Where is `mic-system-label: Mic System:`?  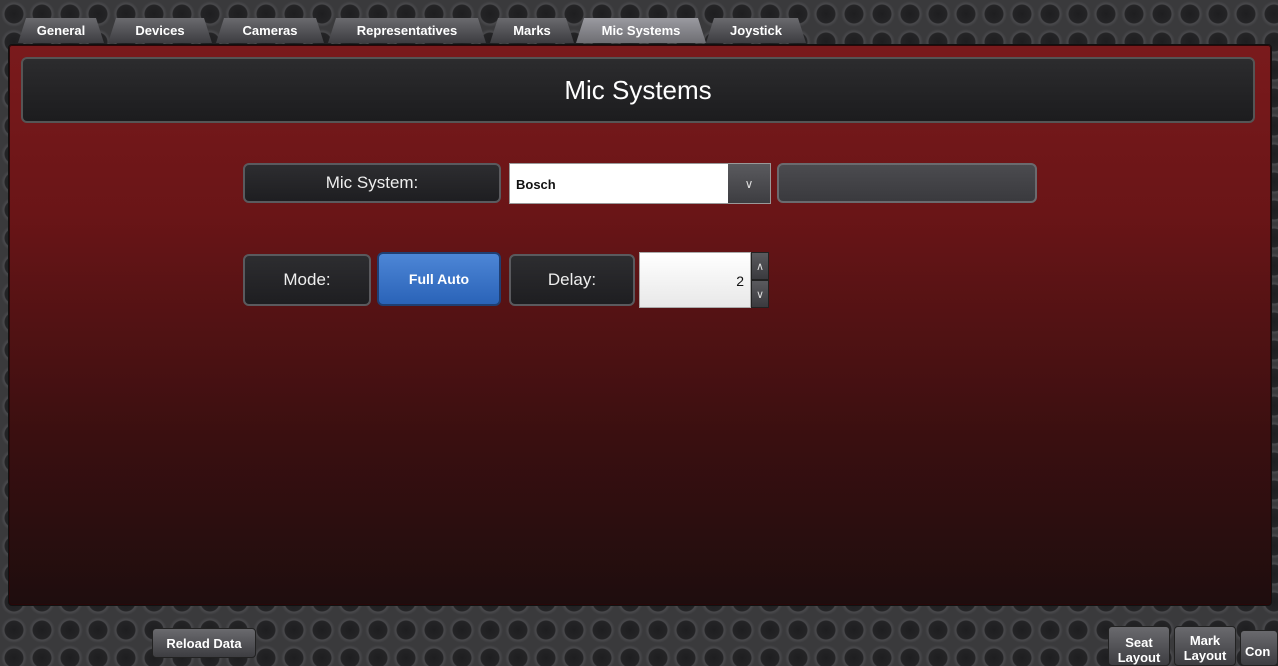 mic-system-label: Mic System: is located at coordinates (372, 183).